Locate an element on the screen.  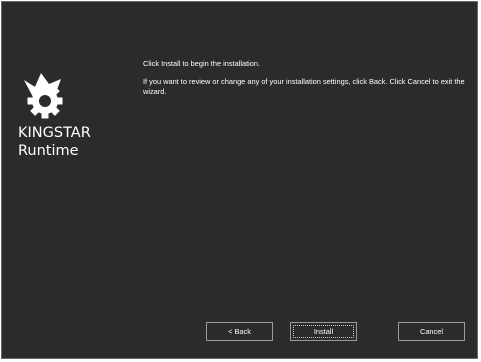
crown-gear-icon is located at coordinates (43, 96).